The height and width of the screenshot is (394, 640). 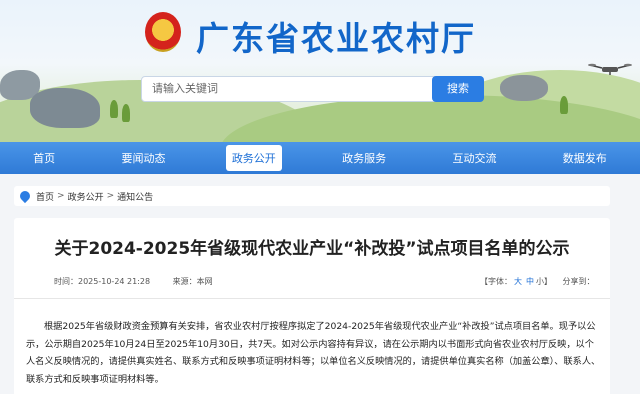 What do you see at coordinates (610, 69) in the screenshot?
I see `drone-icon` at bounding box center [610, 69].